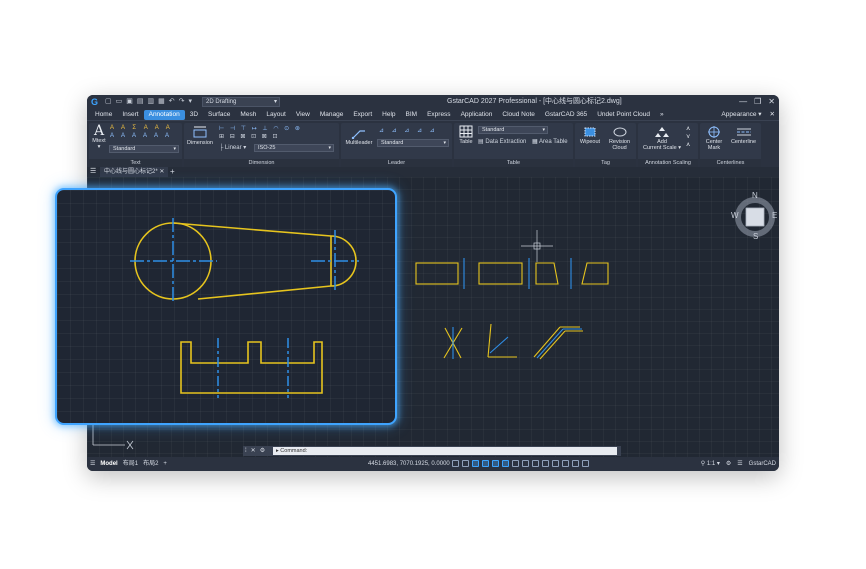  Describe the element at coordinates (590, 135) in the screenshot. I see `wipeout-button: Wipeout` at that location.